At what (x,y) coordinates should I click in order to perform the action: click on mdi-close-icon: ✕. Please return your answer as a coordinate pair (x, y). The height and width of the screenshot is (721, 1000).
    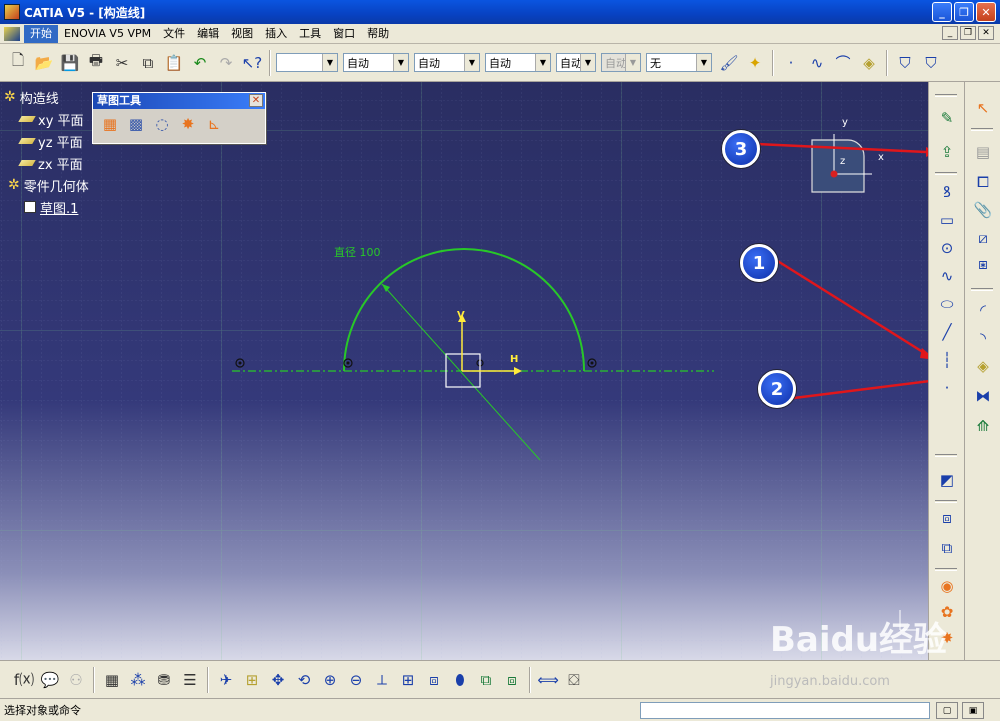
    Looking at the image, I should click on (986, 33).